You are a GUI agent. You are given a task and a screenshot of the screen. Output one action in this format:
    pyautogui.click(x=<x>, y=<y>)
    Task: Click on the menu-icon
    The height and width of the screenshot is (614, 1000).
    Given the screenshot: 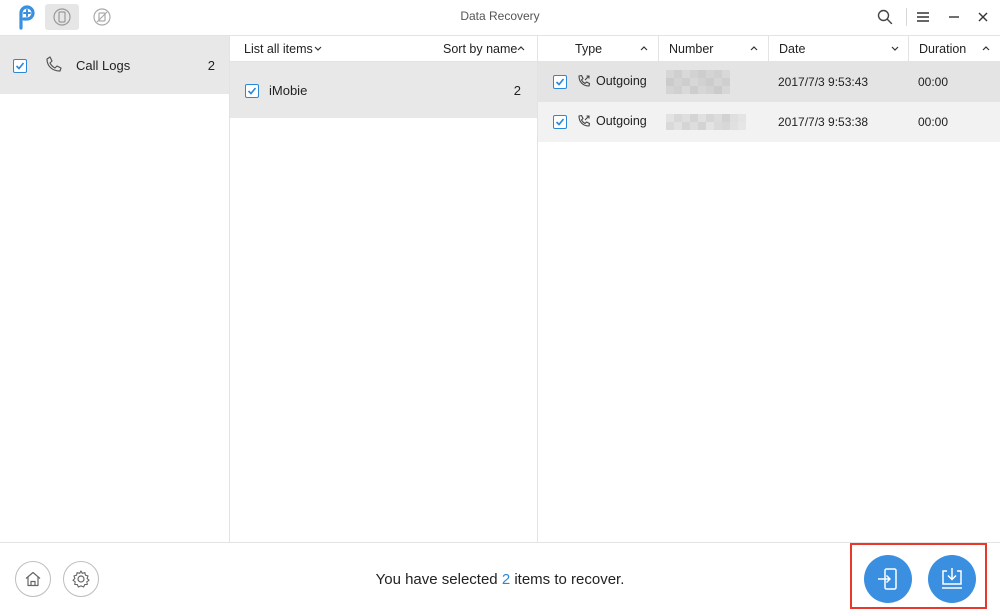 What is the action you would take?
    pyautogui.click(x=923, y=17)
    